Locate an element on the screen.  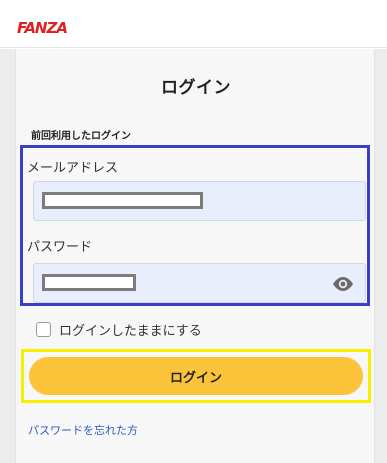
previous-login-label: 前回利用したログイン is located at coordinates (81, 136).